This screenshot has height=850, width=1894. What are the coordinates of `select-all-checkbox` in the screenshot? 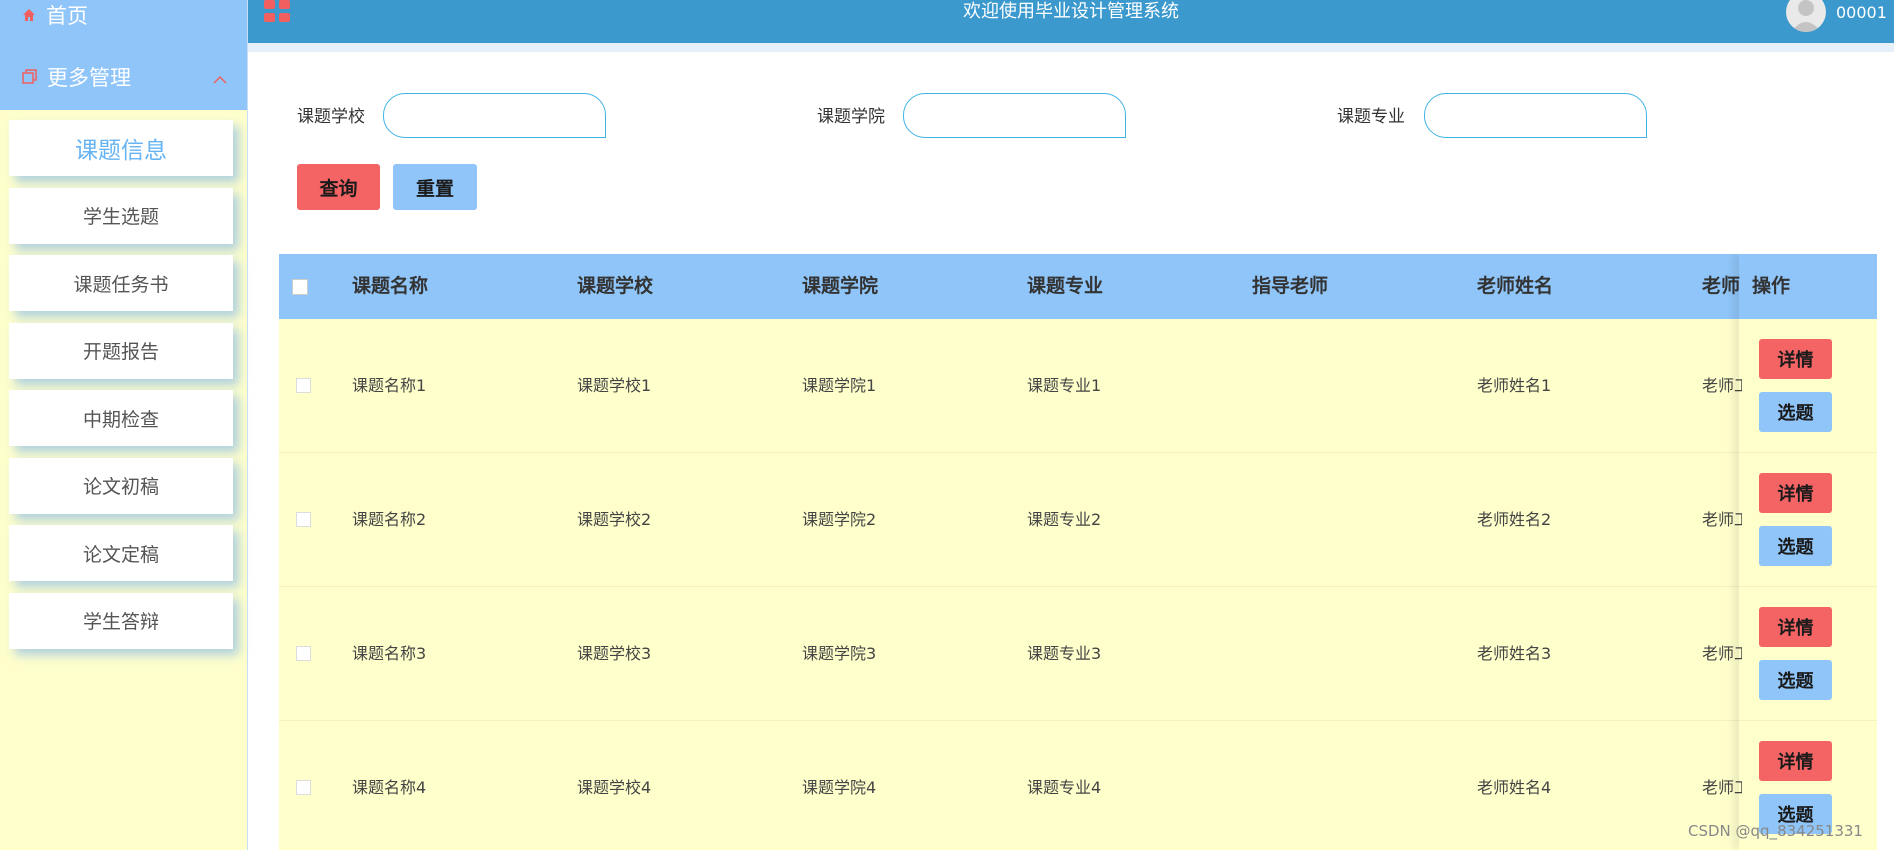 It's located at (300, 287).